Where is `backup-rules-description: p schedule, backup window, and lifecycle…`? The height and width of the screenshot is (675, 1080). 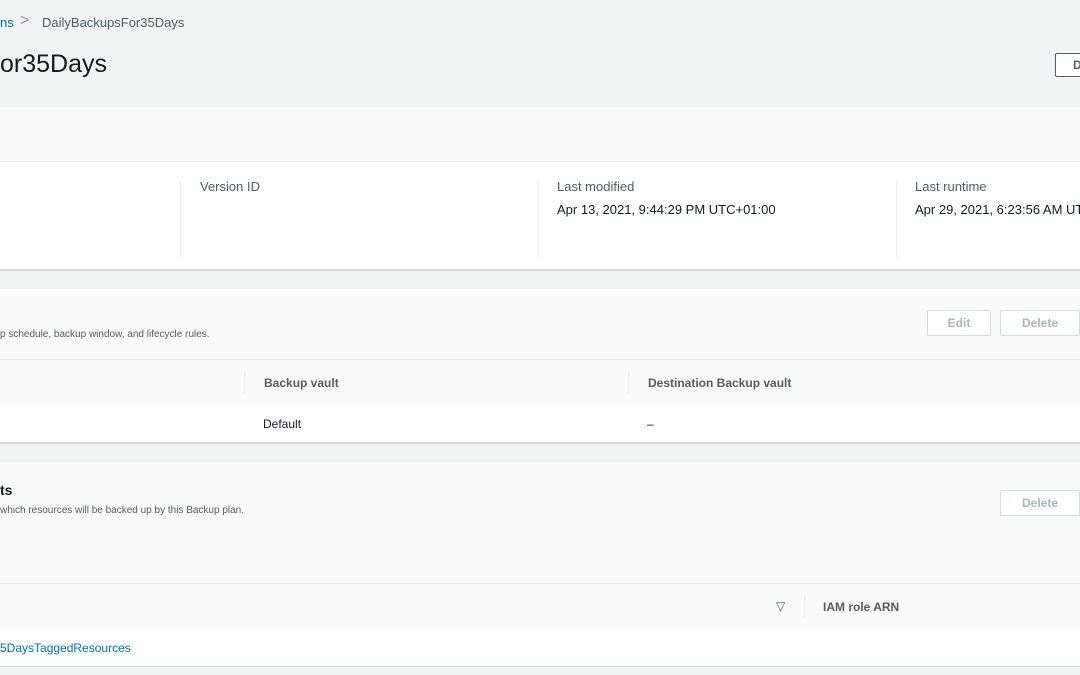
backup-rules-description: p schedule, backup window, and lifecycle… is located at coordinates (105, 334).